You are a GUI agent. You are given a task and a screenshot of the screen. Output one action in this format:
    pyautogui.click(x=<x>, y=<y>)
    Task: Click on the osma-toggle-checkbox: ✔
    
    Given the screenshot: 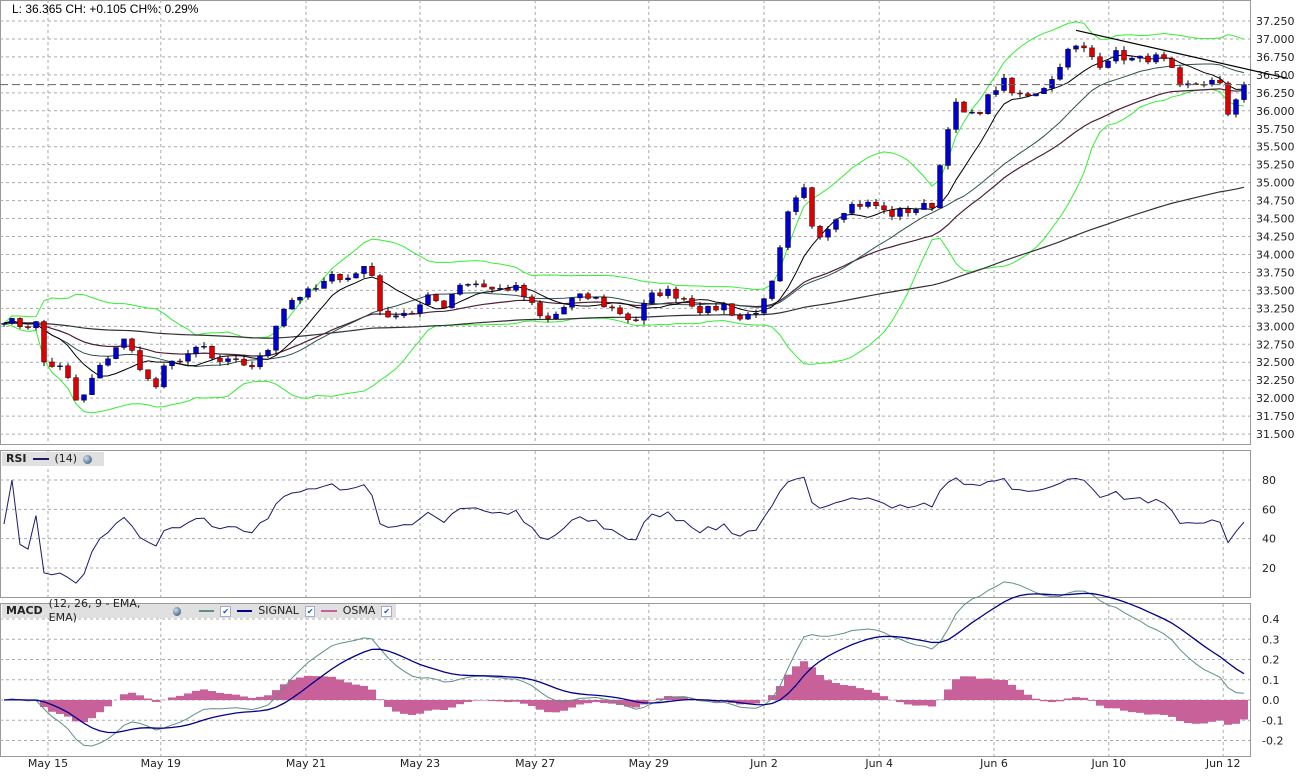 What is the action you would take?
    pyautogui.click(x=386, y=611)
    